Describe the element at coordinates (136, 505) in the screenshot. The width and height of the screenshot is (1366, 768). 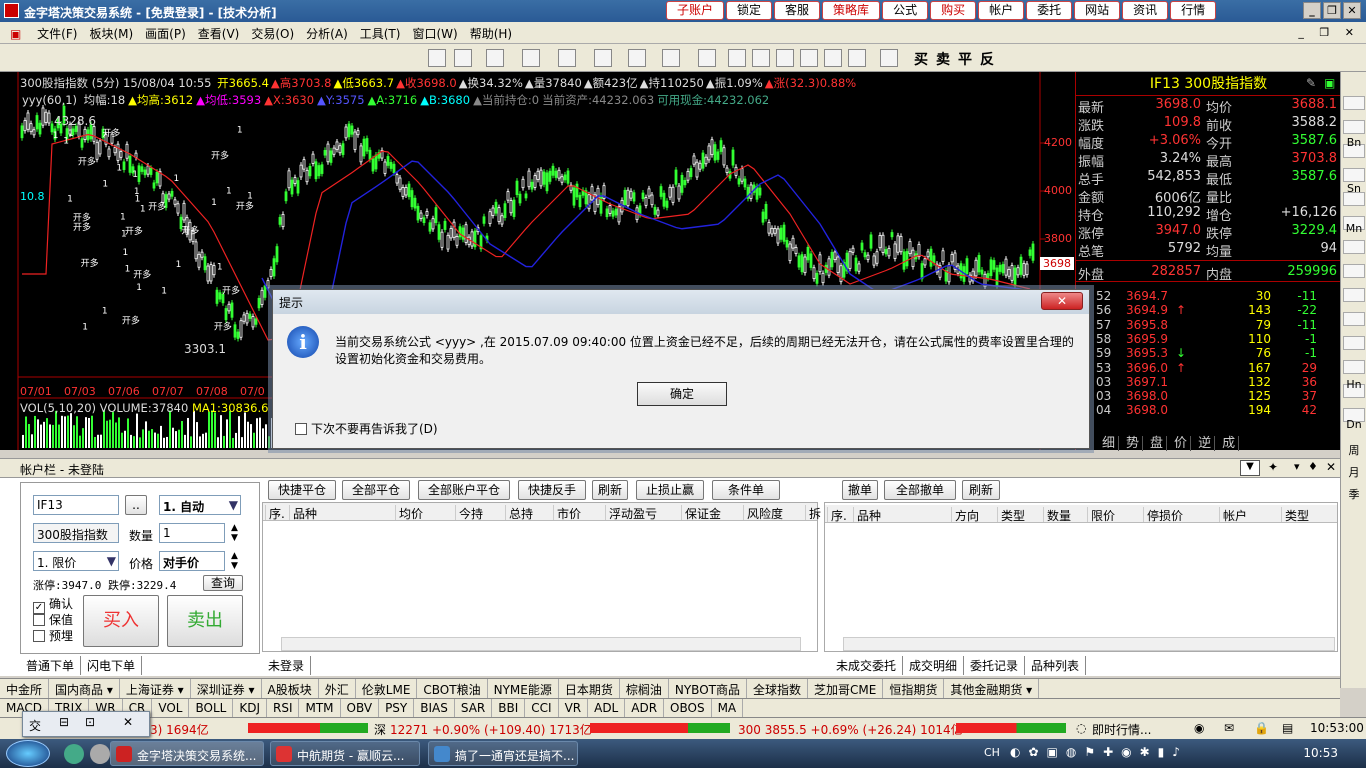
I see `code-picker-button: ..` at that location.